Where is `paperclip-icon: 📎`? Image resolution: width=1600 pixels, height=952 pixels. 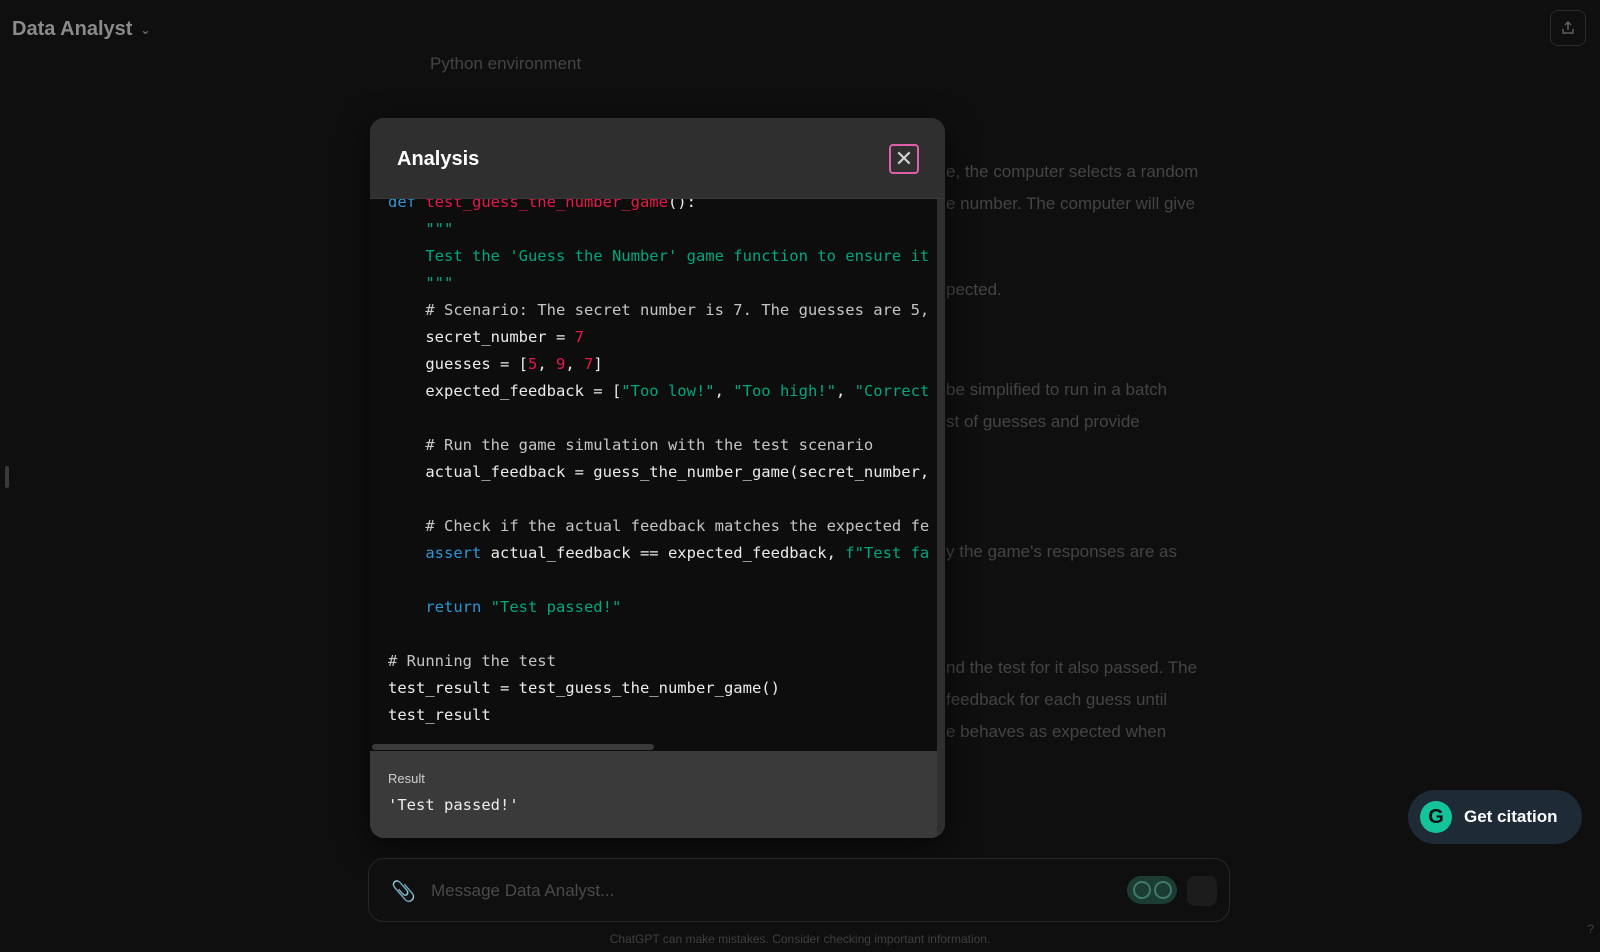 paperclip-icon: 📎 is located at coordinates (403, 891).